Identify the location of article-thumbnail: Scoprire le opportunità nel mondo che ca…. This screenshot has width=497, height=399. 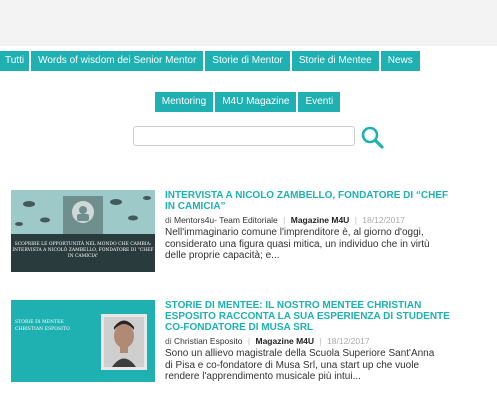
(83, 231).